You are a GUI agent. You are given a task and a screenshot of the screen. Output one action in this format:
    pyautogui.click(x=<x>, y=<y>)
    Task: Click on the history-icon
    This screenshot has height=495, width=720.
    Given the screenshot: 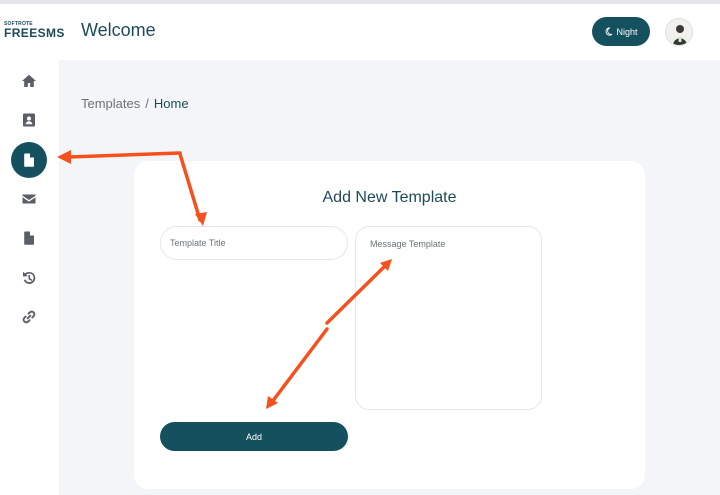 What is the action you would take?
    pyautogui.click(x=29, y=277)
    